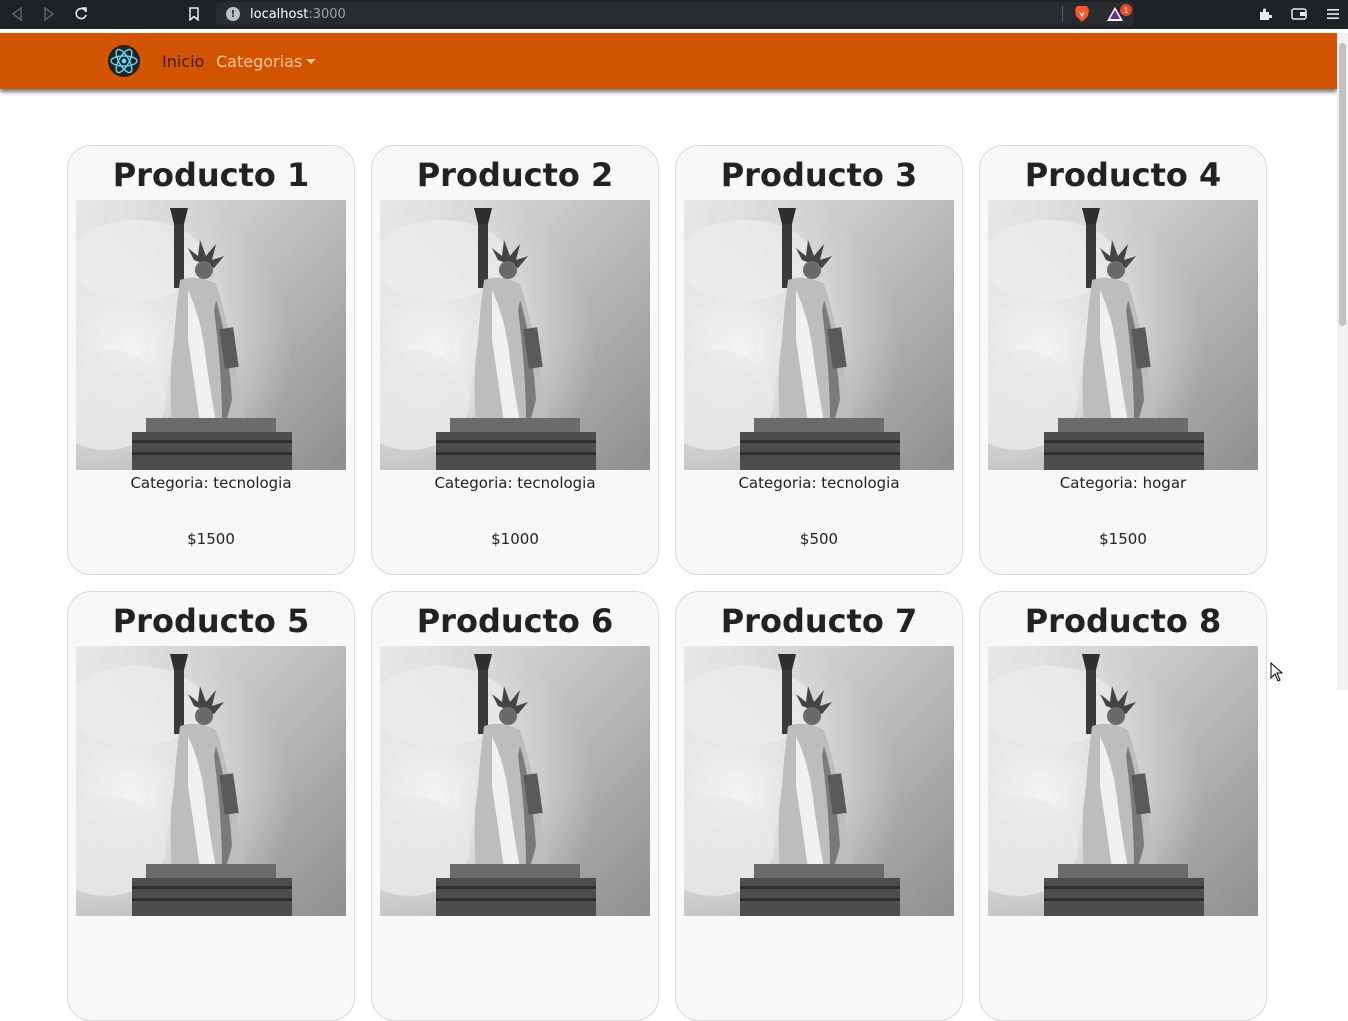 The height and width of the screenshot is (1021, 1348). What do you see at coordinates (211, 175) in the screenshot?
I see `product-title: Producto 1` at bounding box center [211, 175].